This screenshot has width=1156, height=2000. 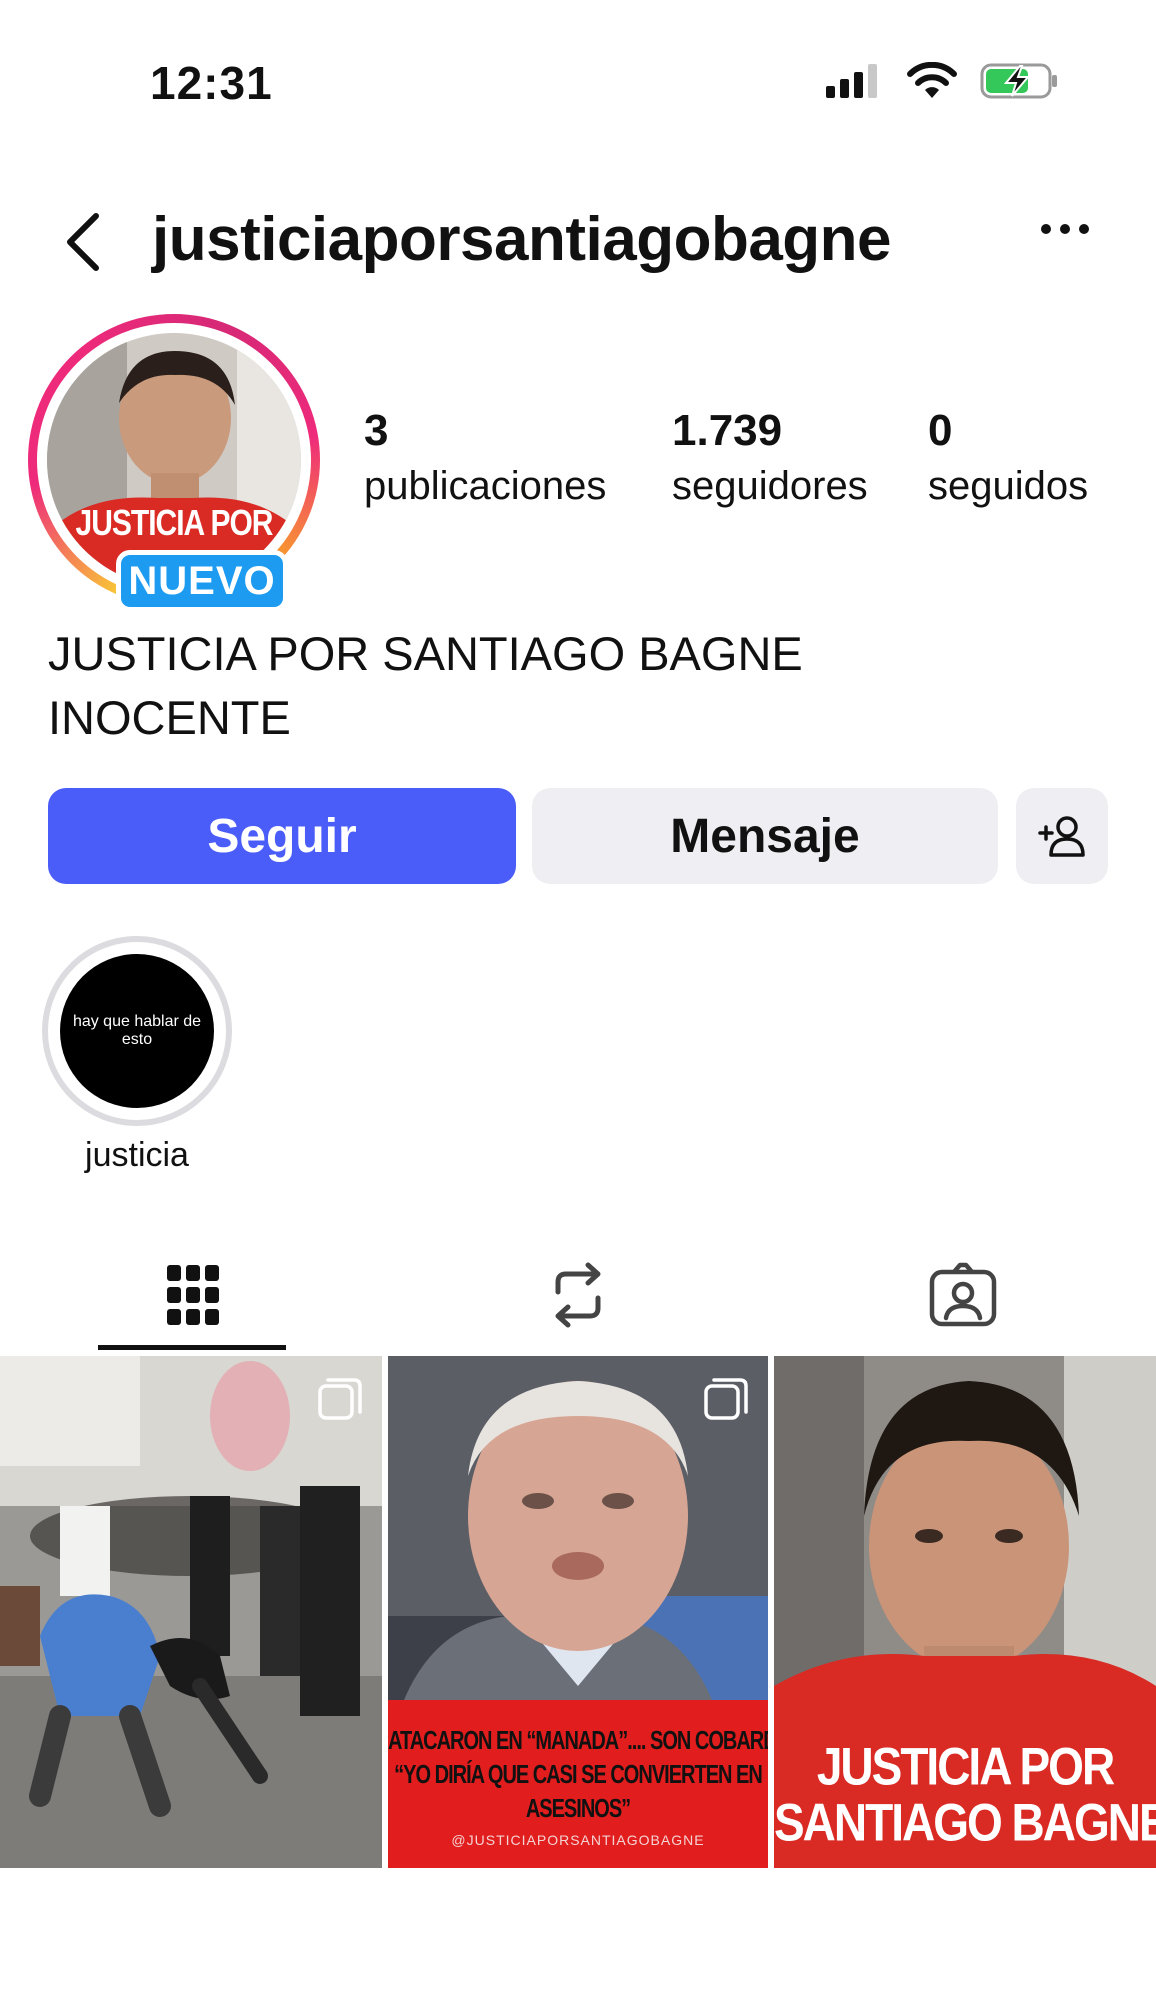 I want to click on more-horizontal-icon, so click(x=1065, y=229).